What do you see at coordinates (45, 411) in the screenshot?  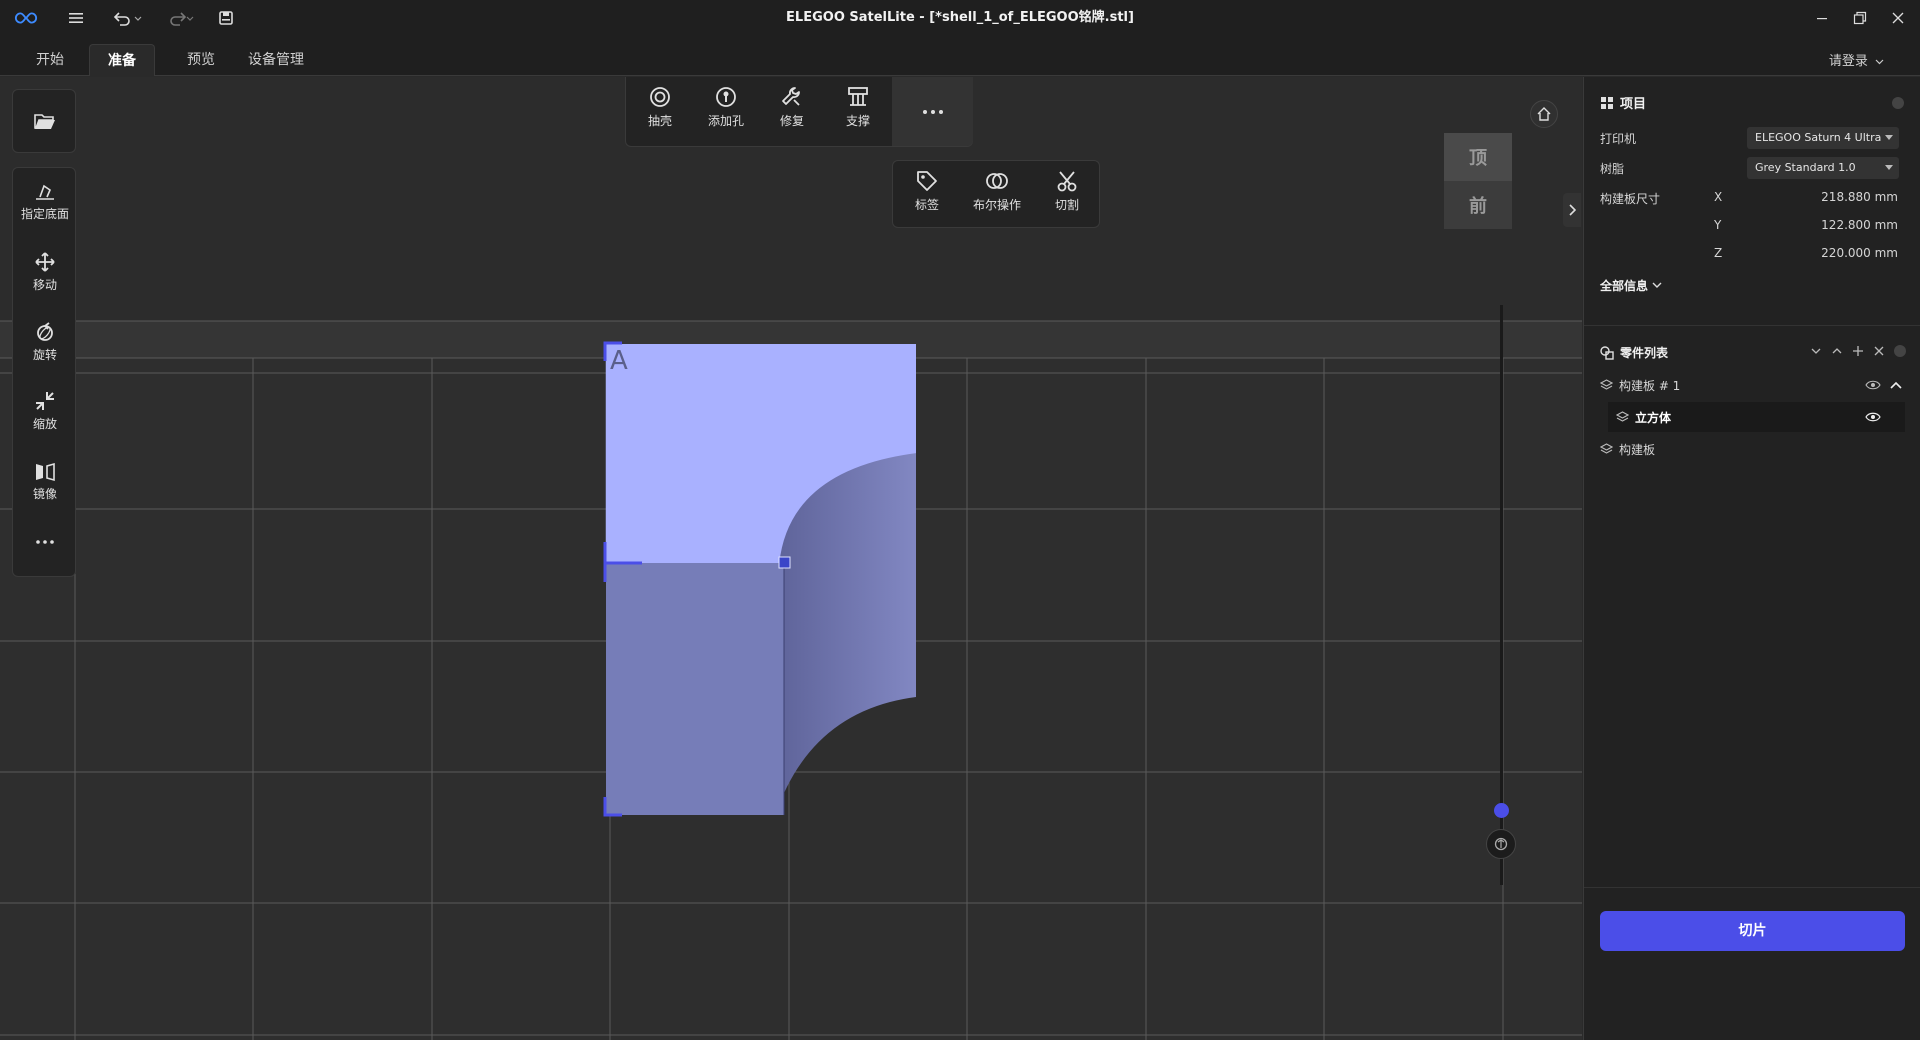 I see `scale-button: 缩放` at bounding box center [45, 411].